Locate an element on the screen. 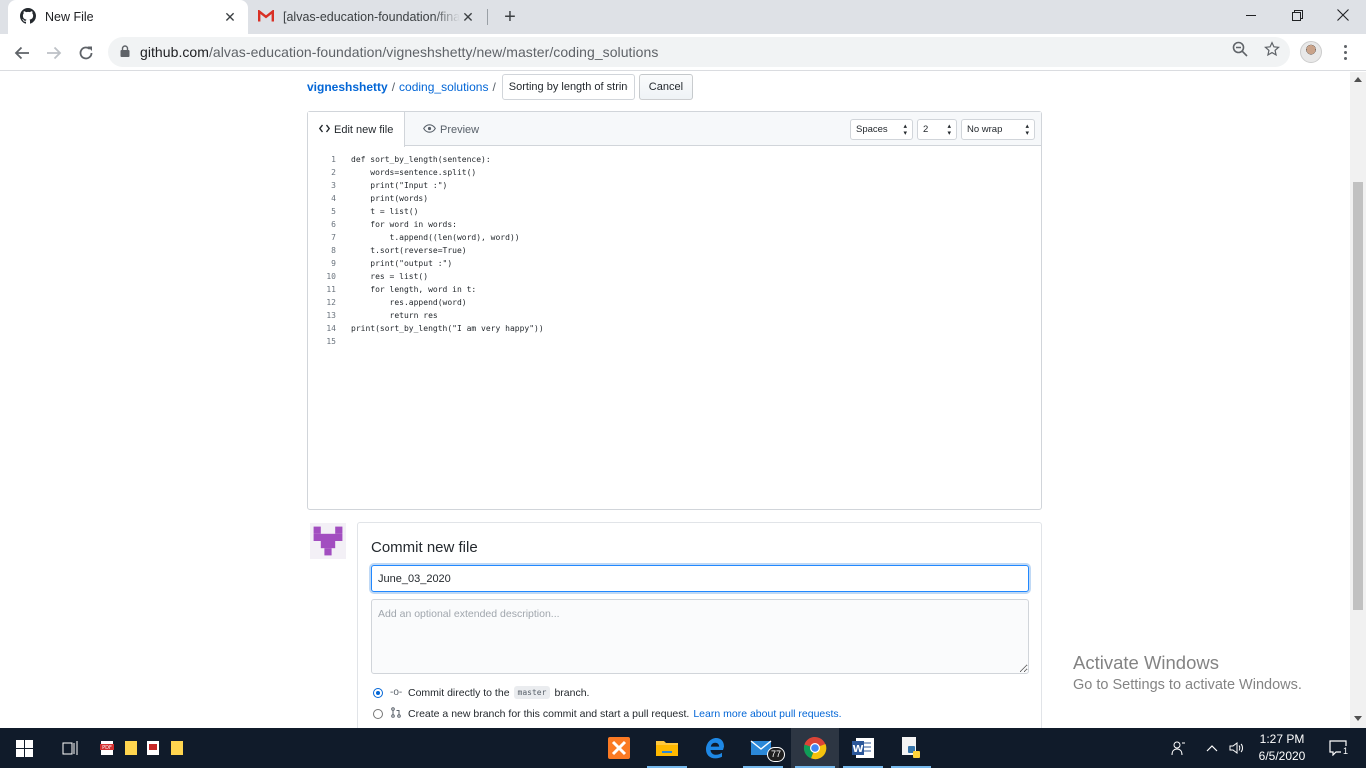 This screenshot has width=1366, height=768. filename-input is located at coordinates (568, 87).